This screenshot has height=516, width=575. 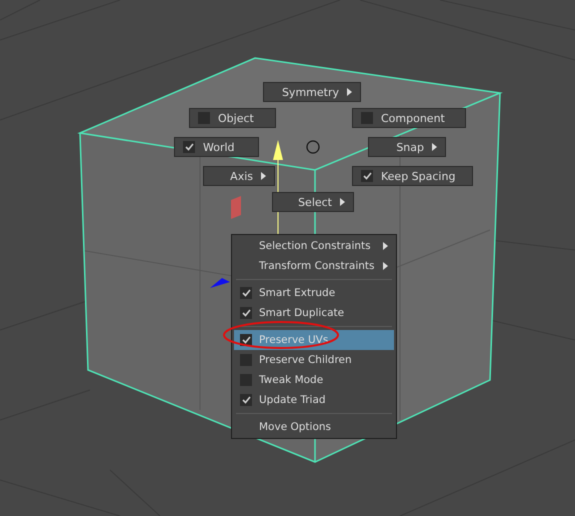 What do you see at coordinates (312, 92) in the screenshot?
I see `marking-menu-item: Symmetry` at bounding box center [312, 92].